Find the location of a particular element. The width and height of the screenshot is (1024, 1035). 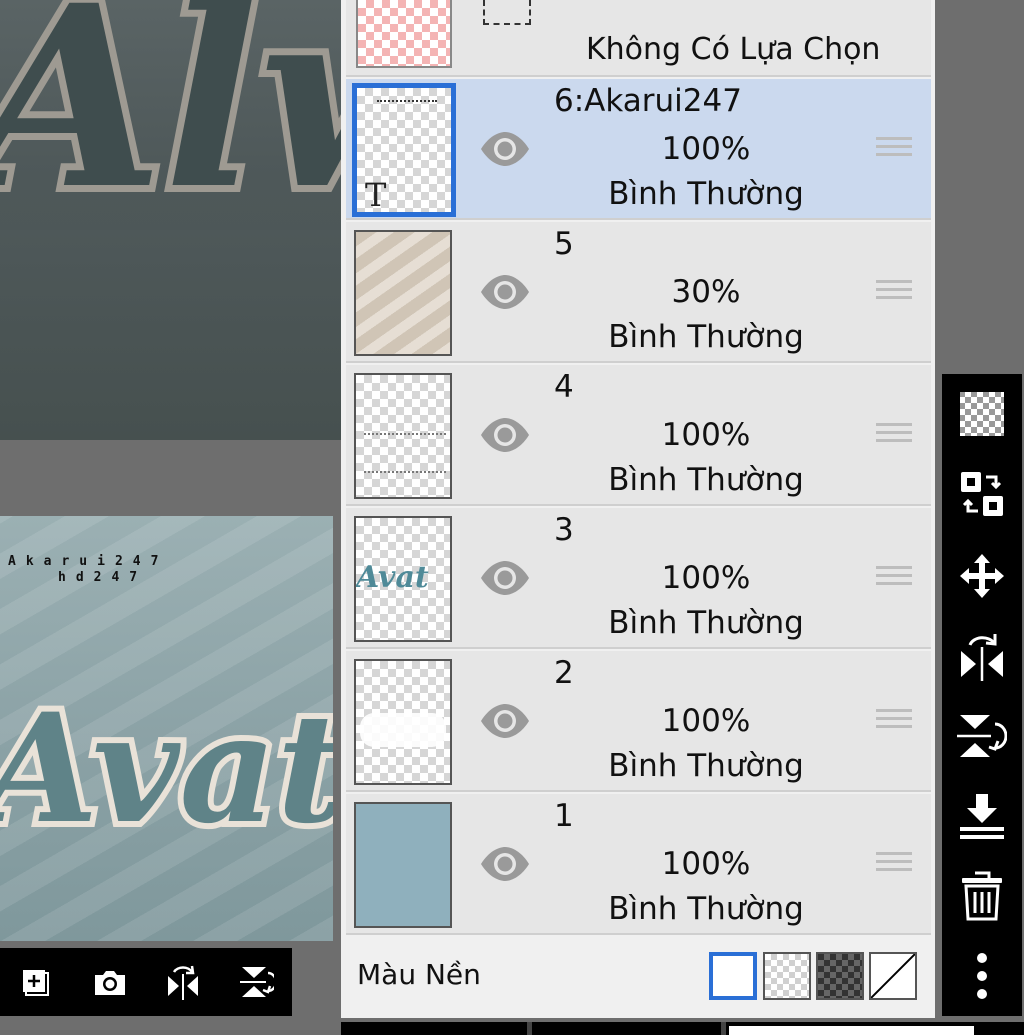

background-transparent-option is located at coordinates (787, 976).